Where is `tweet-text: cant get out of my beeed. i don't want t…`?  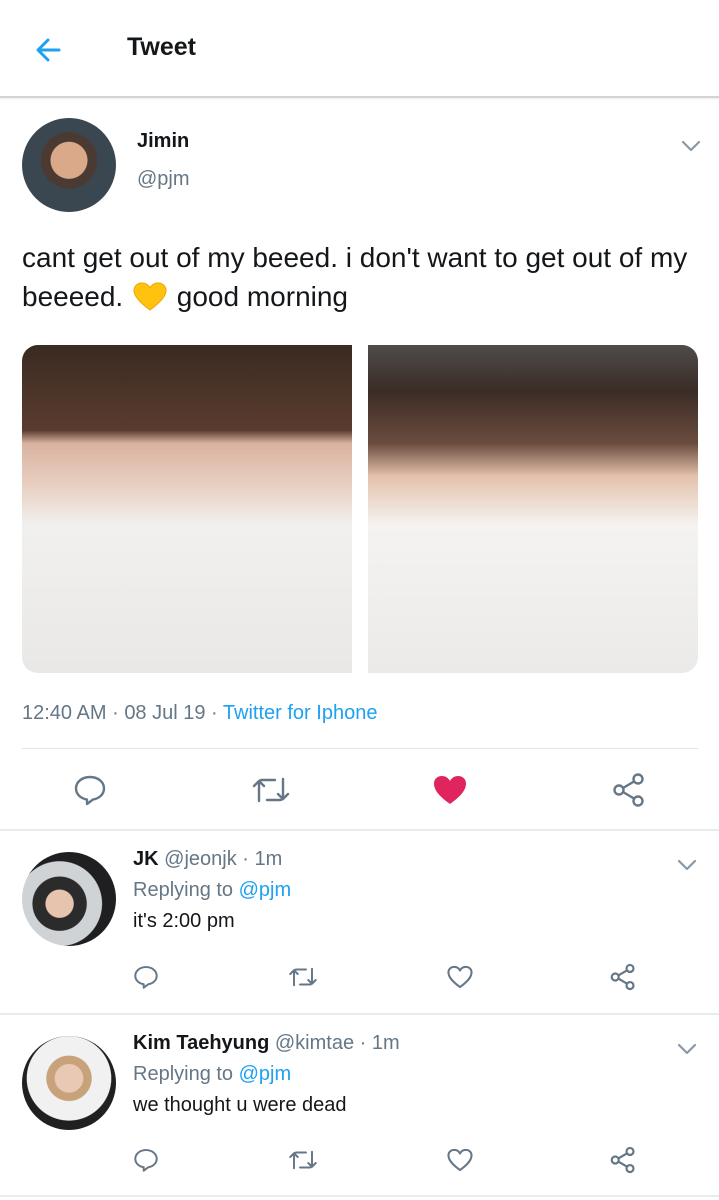
tweet-text: cant get out of my beeed. i don't want t… is located at coordinates (362, 280).